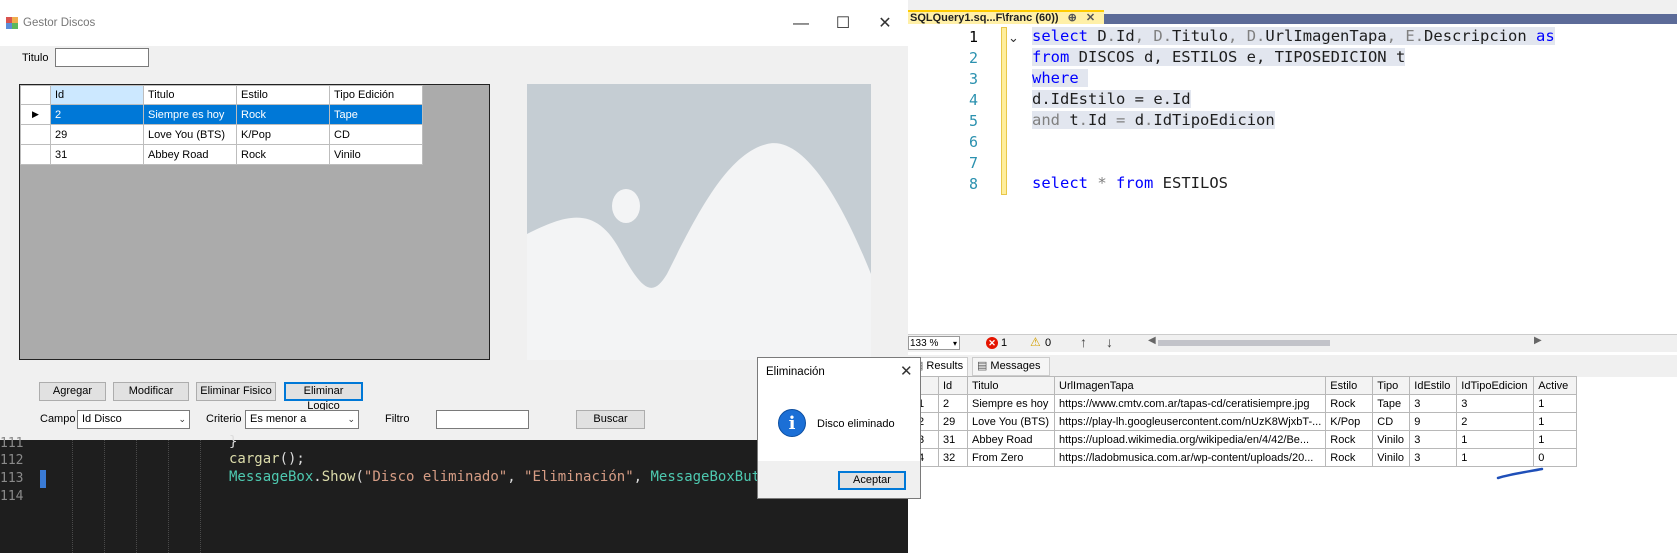 Image resolution: width=1677 pixels, height=553 pixels. Describe the element at coordinates (1090, 18) in the screenshot. I see `close-tab-icon: ✕` at that location.